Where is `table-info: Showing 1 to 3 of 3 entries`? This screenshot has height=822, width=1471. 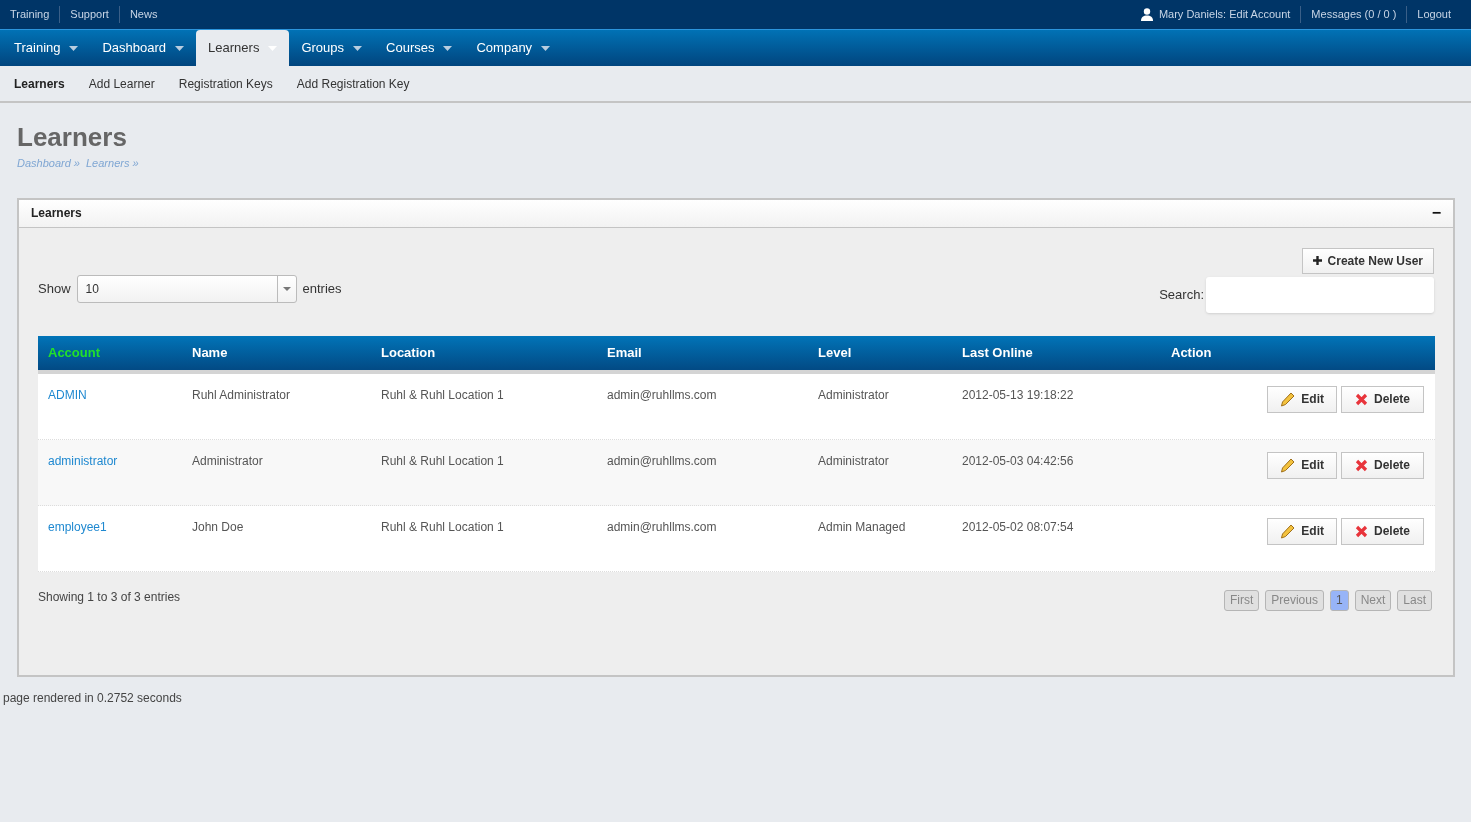 table-info: Showing 1 to 3 of 3 entries is located at coordinates (109, 597).